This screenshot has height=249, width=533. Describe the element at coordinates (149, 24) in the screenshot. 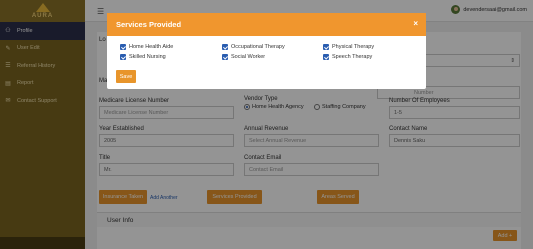

I see `modal-title: Services Provided` at that location.